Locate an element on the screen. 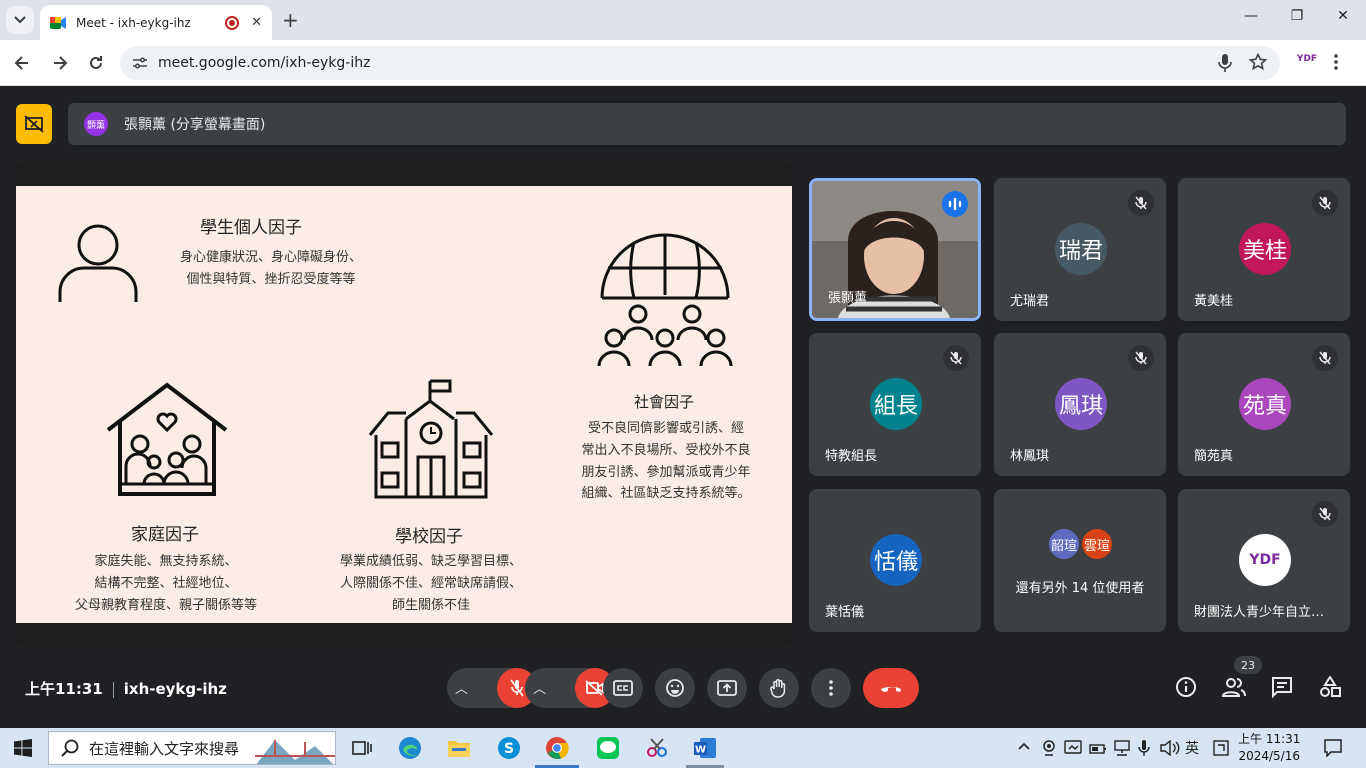 Image resolution: width=1366 pixels, height=768 pixels. school-factor-line3: 師生關係不佳 is located at coordinates (430, 605).